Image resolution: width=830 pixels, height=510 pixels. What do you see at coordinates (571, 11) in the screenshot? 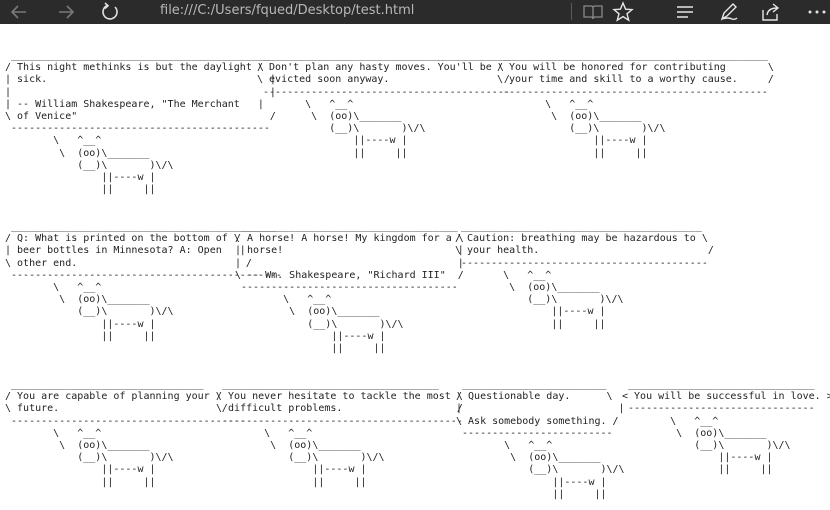
I see `toolbar-separator` at bounding box center [571, 11].